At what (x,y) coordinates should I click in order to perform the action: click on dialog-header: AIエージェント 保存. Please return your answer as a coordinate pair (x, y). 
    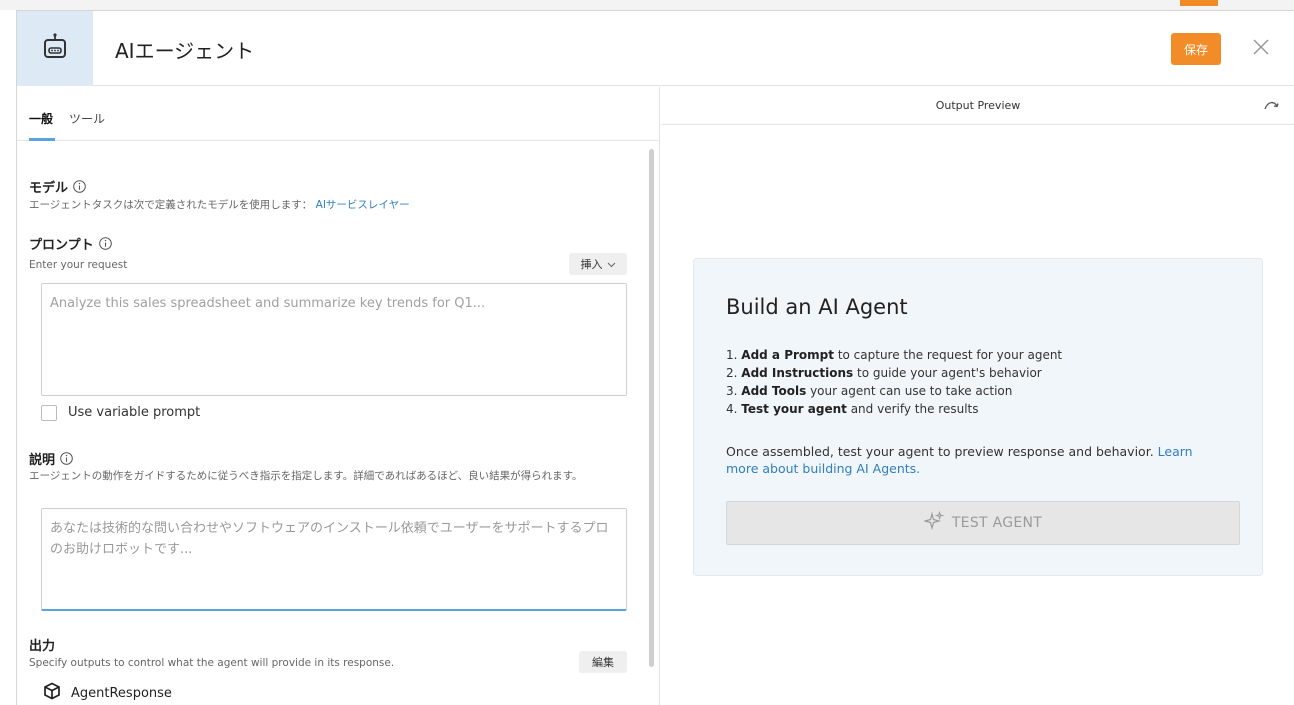
    Looking at the image, I should click on (655, 48).